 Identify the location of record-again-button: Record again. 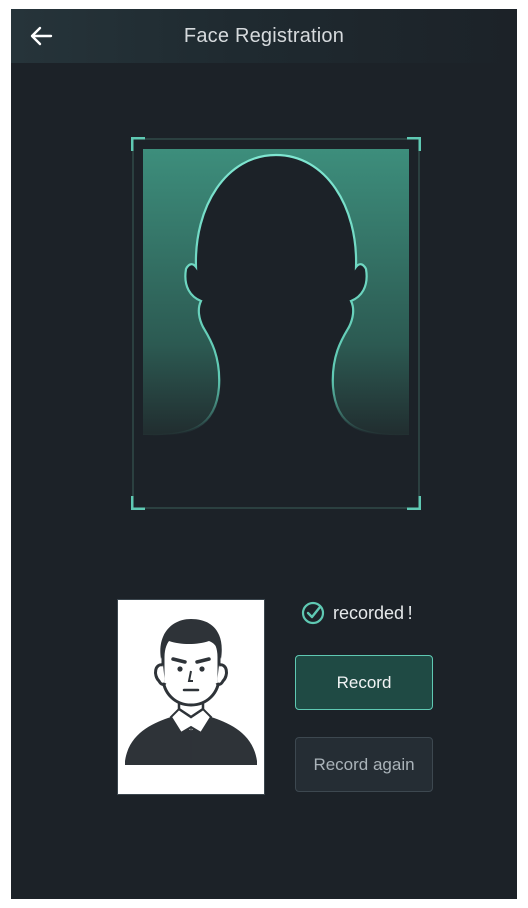
(364, 764).